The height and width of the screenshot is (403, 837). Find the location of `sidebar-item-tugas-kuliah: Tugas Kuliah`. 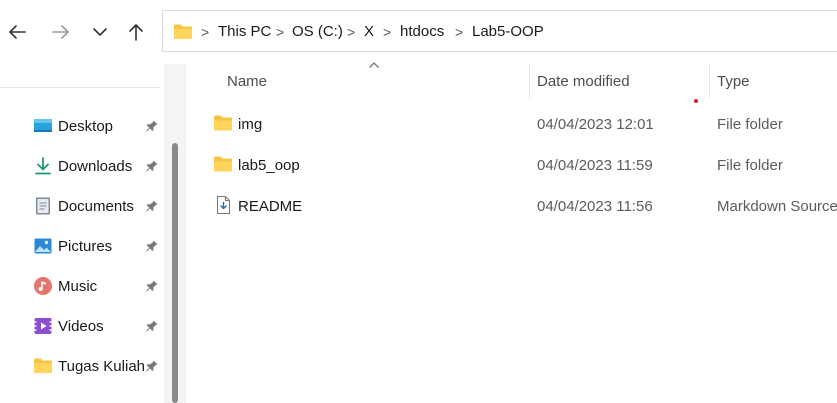

sidebar-item-tugas-kuliah: Tugas Kuliah is located at coordinates (82, 366).